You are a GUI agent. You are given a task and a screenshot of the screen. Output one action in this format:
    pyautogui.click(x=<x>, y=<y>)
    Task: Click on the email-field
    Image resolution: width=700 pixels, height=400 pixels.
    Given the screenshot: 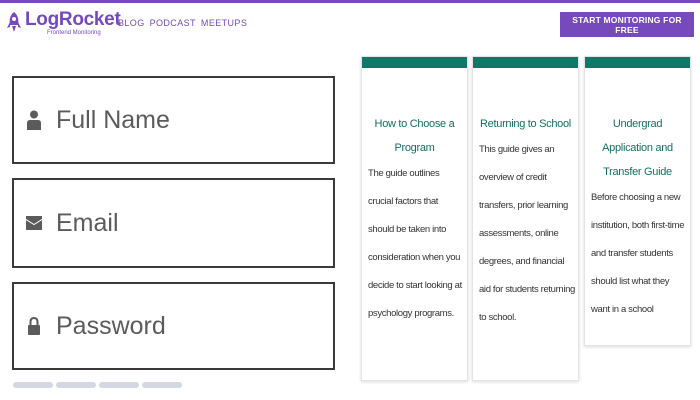 What is the action you would take?
    pyautogui.click(x=173, y=223)
    